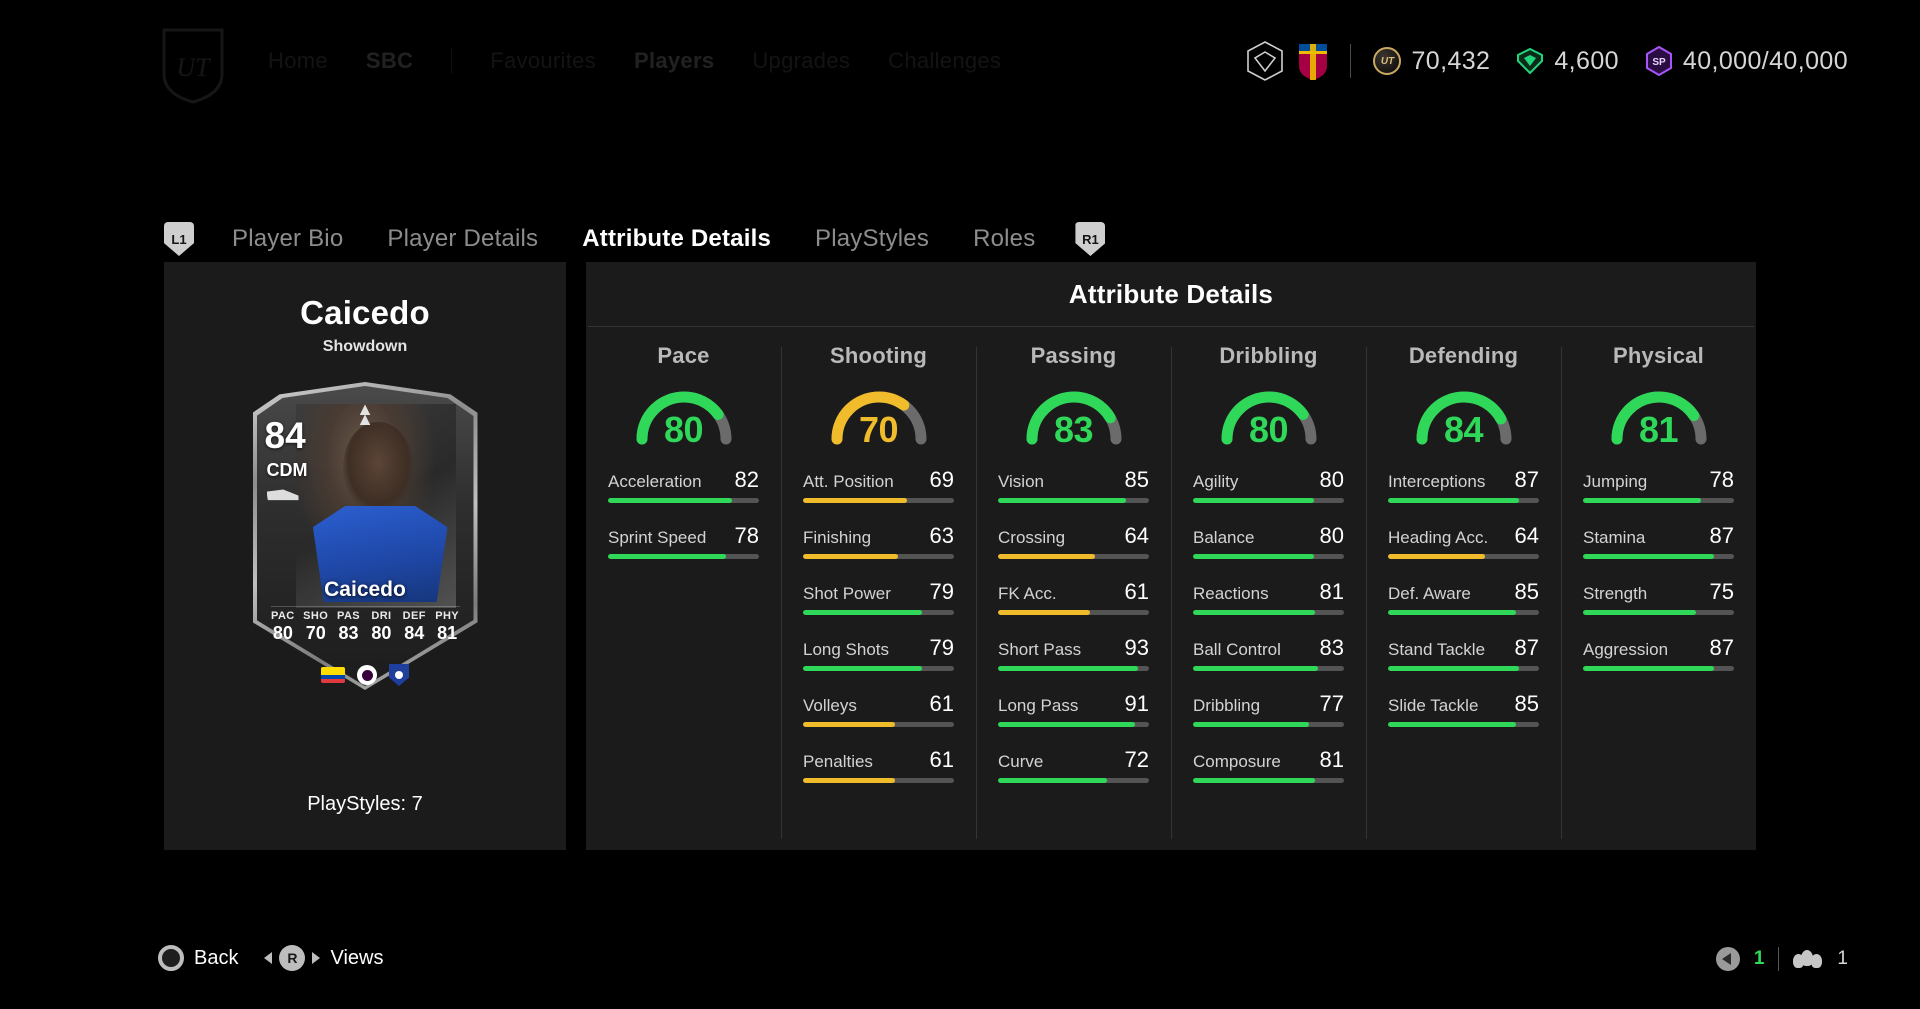 The height and width of the screenshot is (1009, 1920). I want to click on attribute-row: Reactions 81, so click(1268, 597).